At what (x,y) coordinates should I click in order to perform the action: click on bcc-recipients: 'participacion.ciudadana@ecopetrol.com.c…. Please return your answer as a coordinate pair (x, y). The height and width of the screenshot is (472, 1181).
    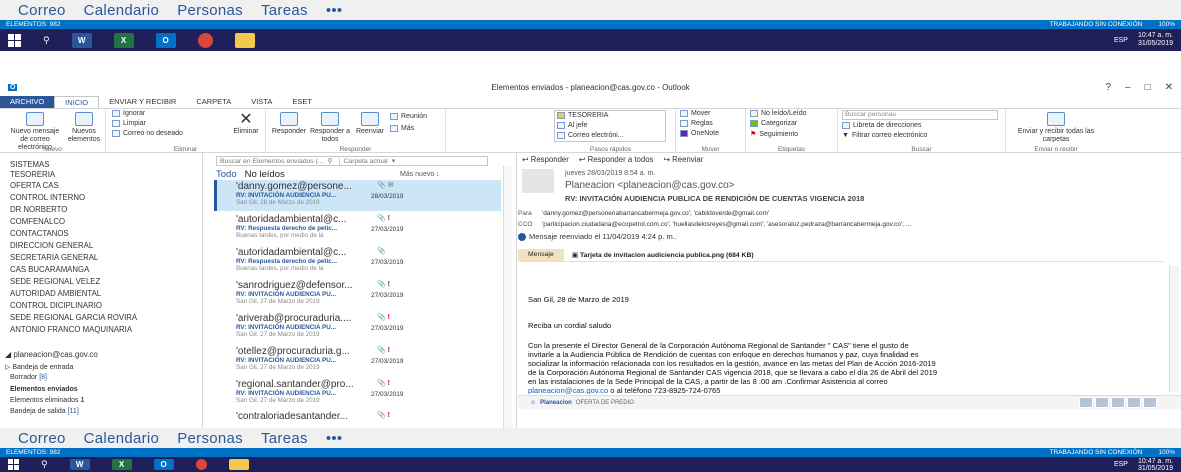
    Looking at the image, I should click on (726, 224).